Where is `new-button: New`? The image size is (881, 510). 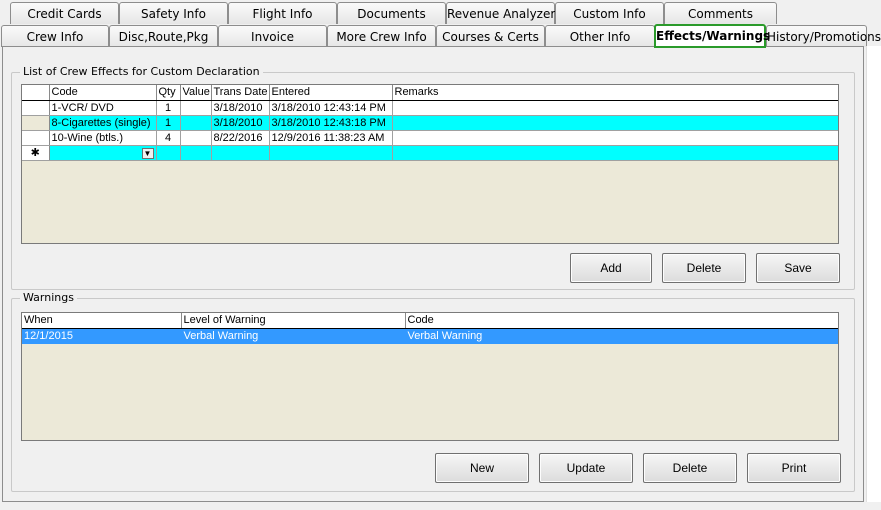
new-button: New is located at coordinates (482, 468).